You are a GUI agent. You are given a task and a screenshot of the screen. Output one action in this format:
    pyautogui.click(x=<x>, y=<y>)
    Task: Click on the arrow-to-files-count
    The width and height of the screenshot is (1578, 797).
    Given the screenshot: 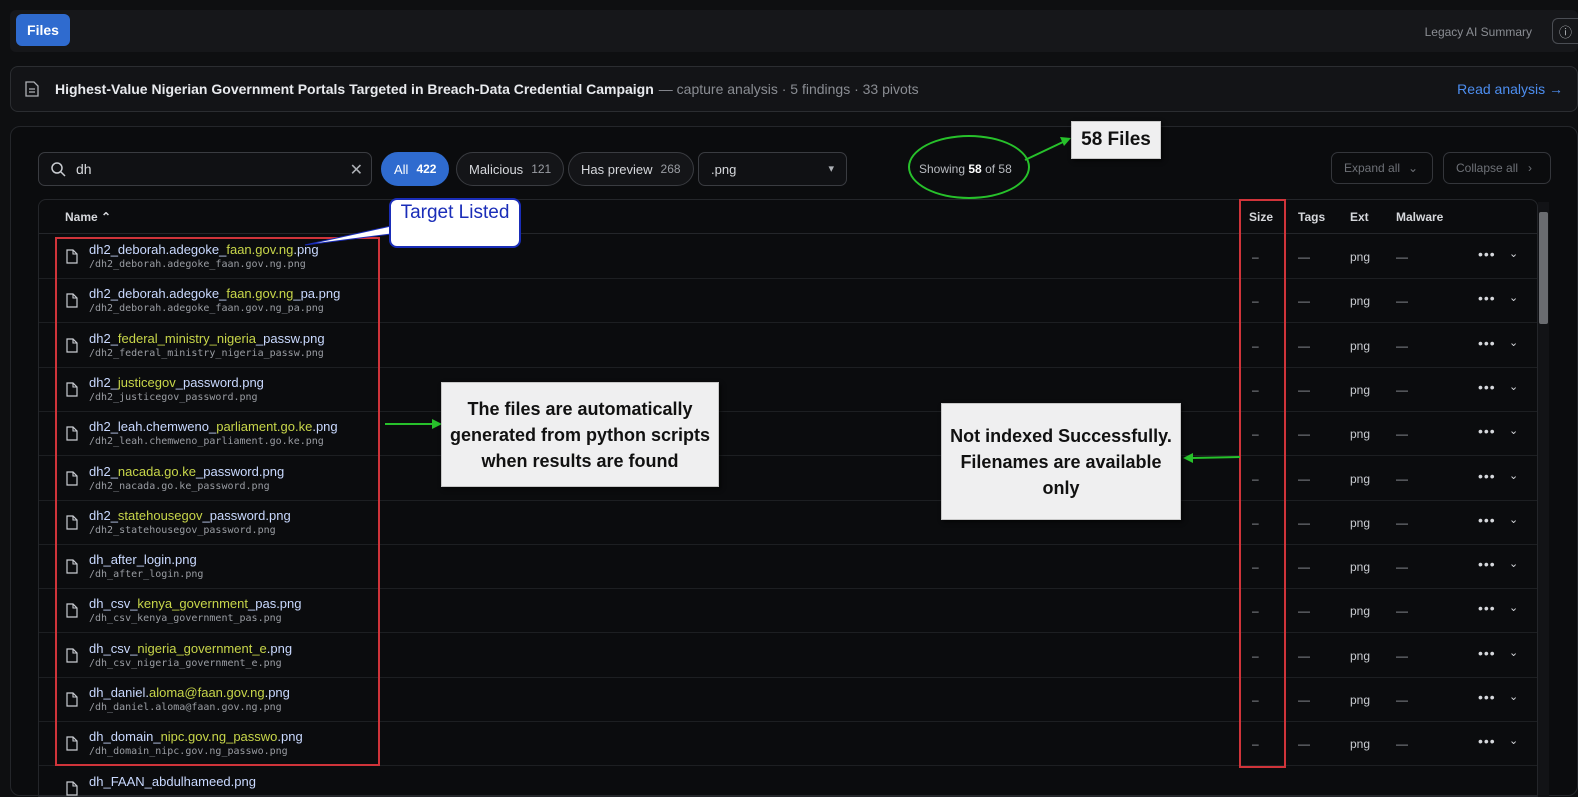 What is the action you would take?
    pyautogui.click(x=1044, y=151)
    